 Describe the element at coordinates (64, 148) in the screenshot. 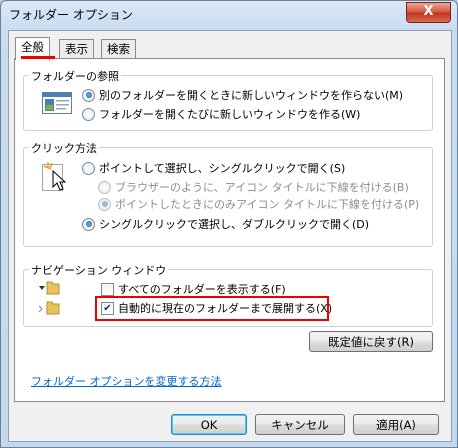

I see `click-items-label: クリック方法` at that location.